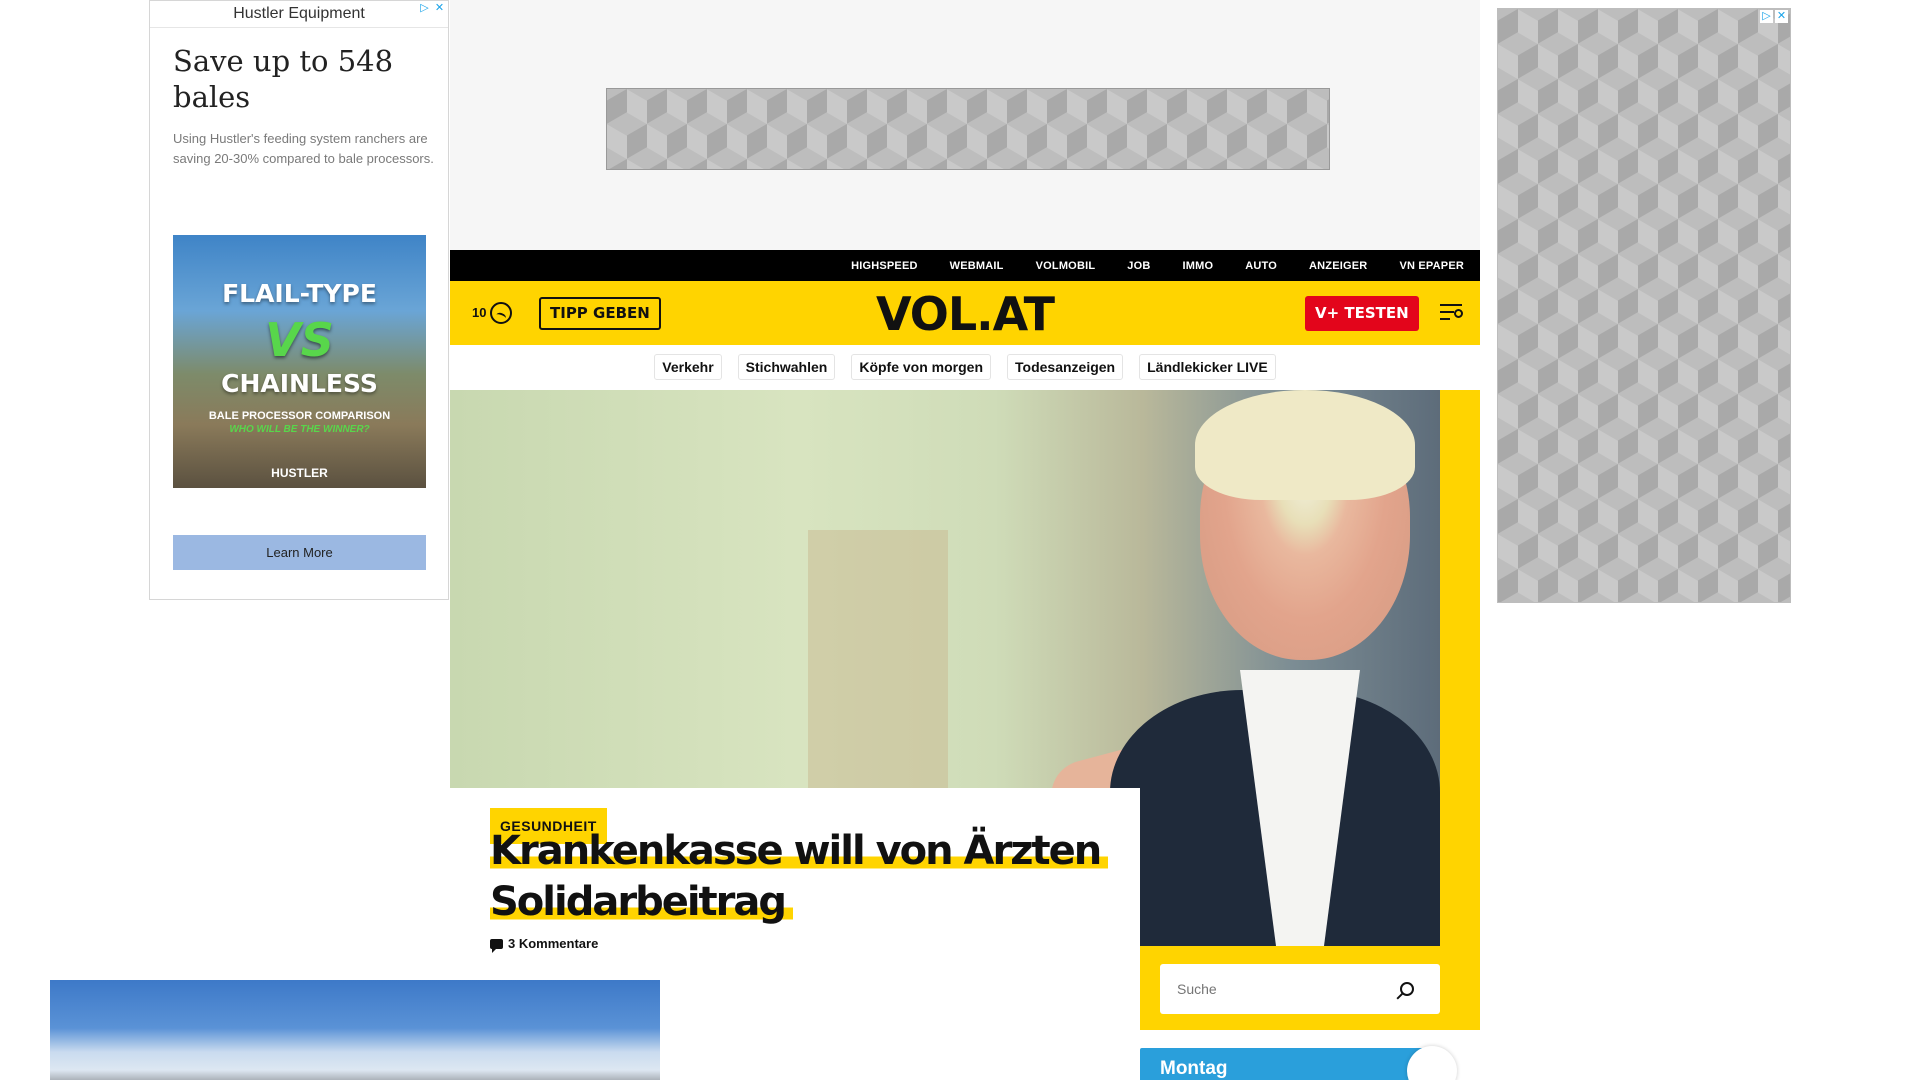 Image resolution: width=1920 pixels, height=1080 pixels. What do you see at coordinates (1305, 445) in the screenshot?
I see `hero-hair` at bounding box center [1305, 445].